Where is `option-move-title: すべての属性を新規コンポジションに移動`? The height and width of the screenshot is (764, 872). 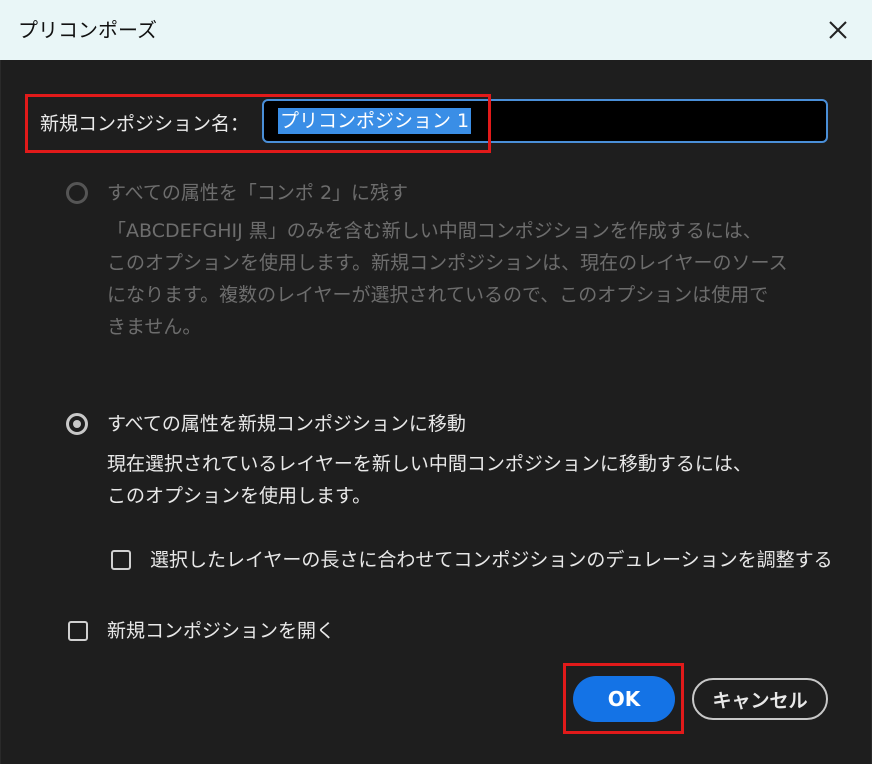 option-move-title: すべての属性を新規コンポジションに移動 is located at coordinates (286, 424).